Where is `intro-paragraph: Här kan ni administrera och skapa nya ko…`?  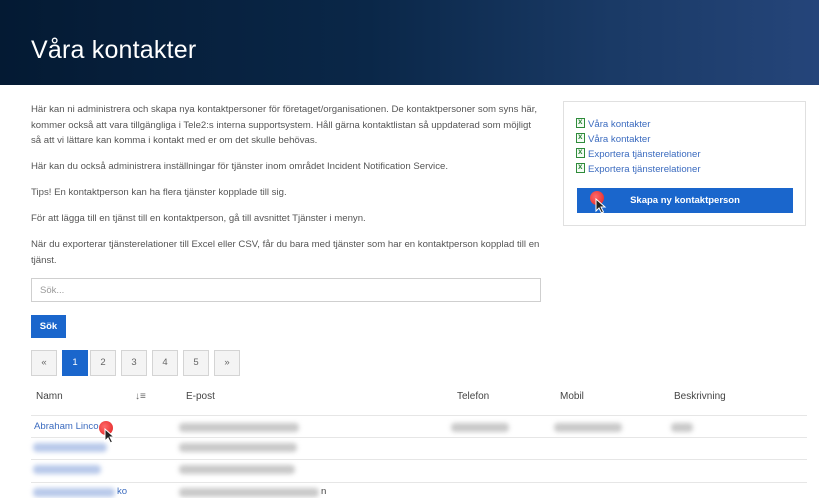
intro-paragraph: Här kan ni administrera och skapa nya ko… is located at coordinates (284, 125).